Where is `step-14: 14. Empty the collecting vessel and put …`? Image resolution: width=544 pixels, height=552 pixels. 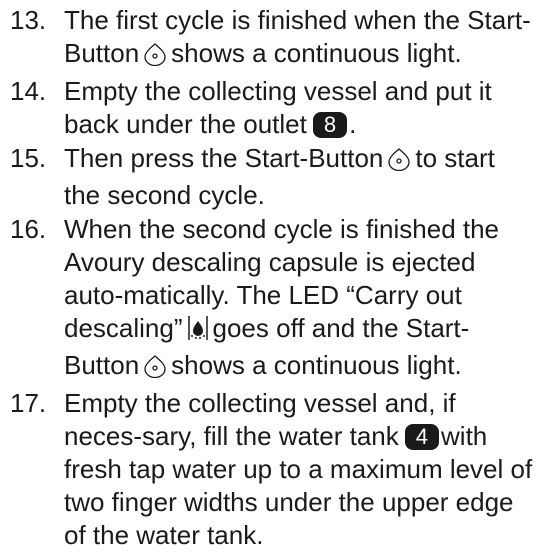
step-14: 14. Empty the collecting vessel and put … is located at coordinates (272, 108).